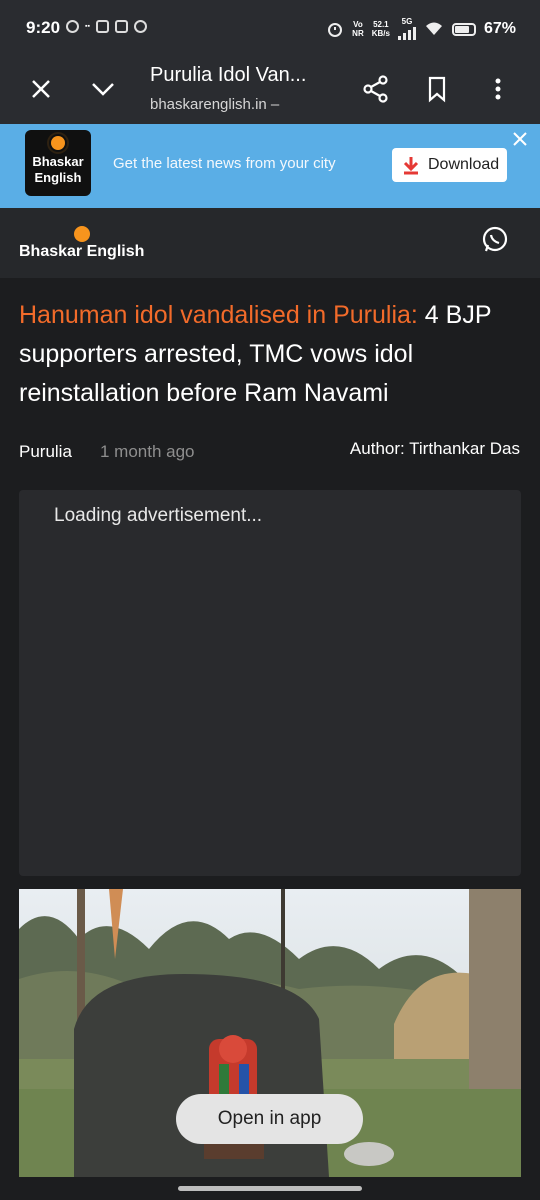  I want to click on browser-toolbar: Purulia Idol Van... bhaskarenglish.in –, so click(270, 91).